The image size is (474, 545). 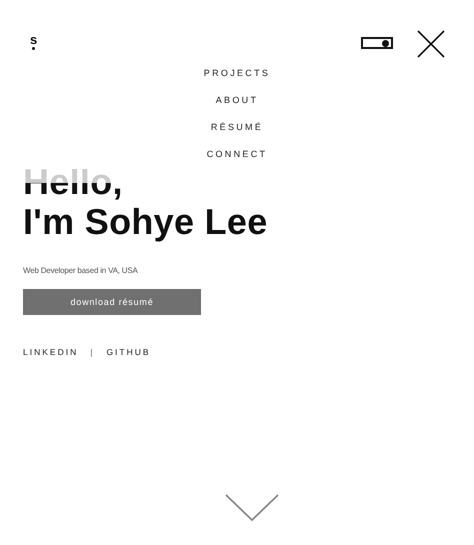 I want to click on greeting-heading: Hello,, so click(x=73, y=182).